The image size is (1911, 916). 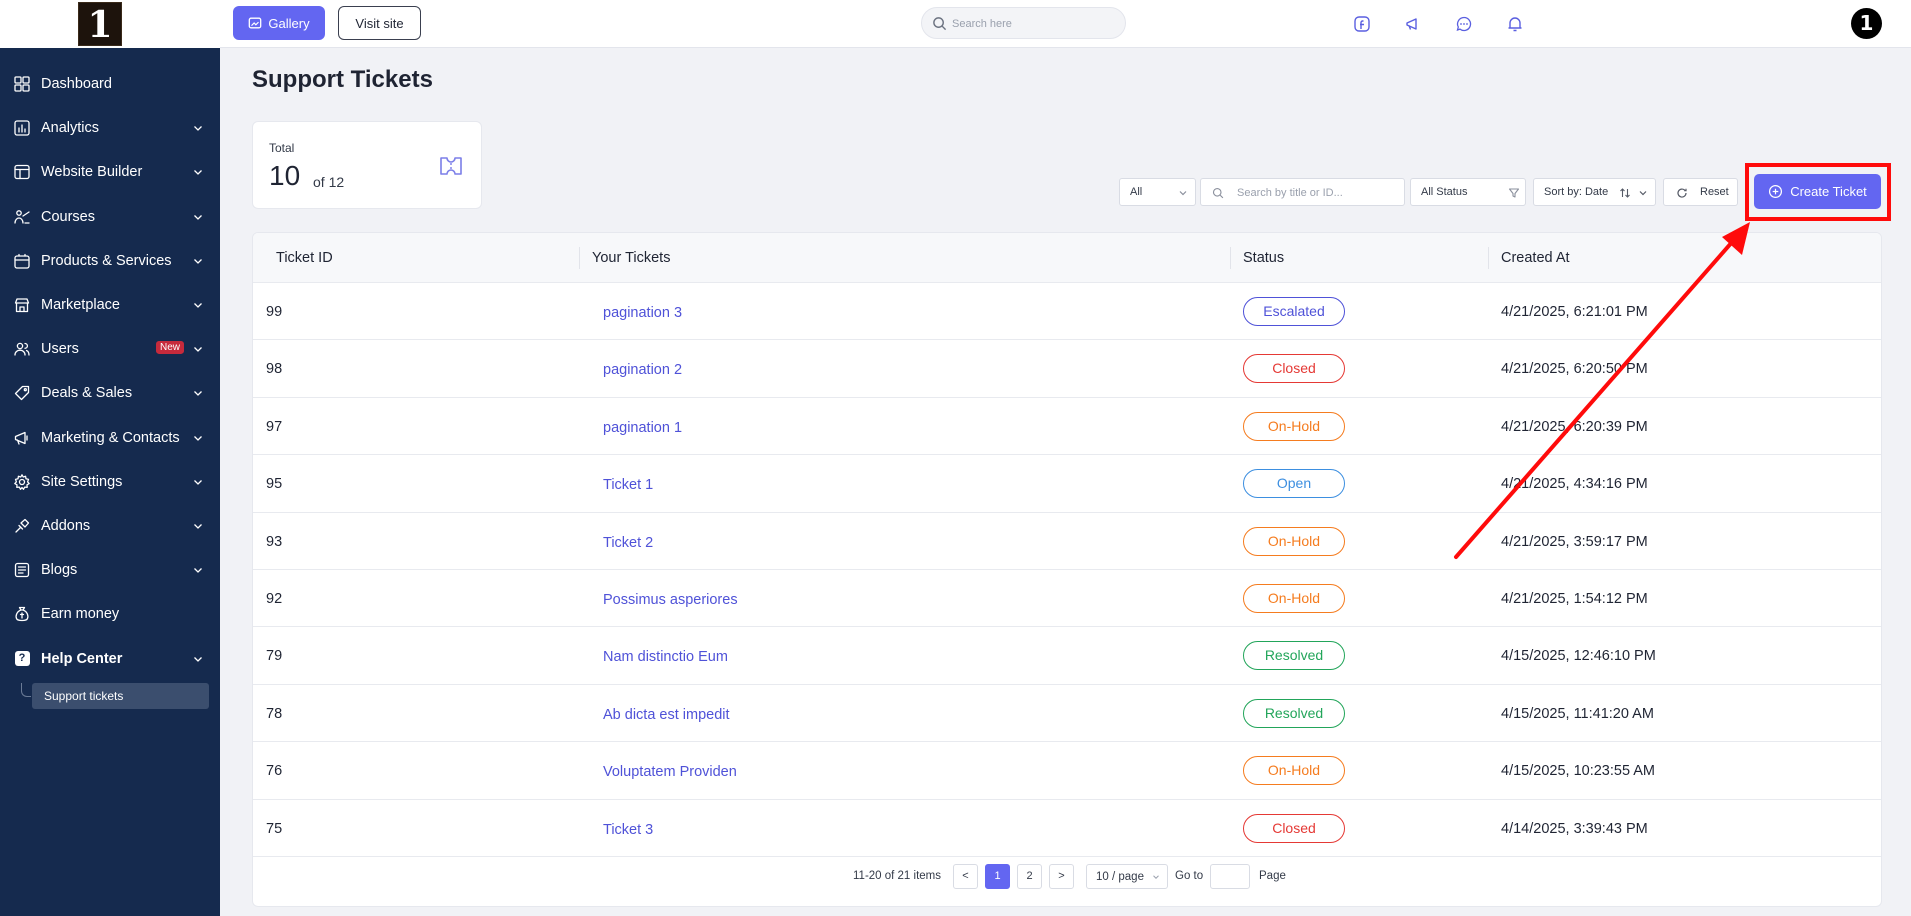 What do you see at coordinates (110, 570) in the screenshot?
I see `sidebar-item-blogs: Blogs` at bounding box center [110, 570].